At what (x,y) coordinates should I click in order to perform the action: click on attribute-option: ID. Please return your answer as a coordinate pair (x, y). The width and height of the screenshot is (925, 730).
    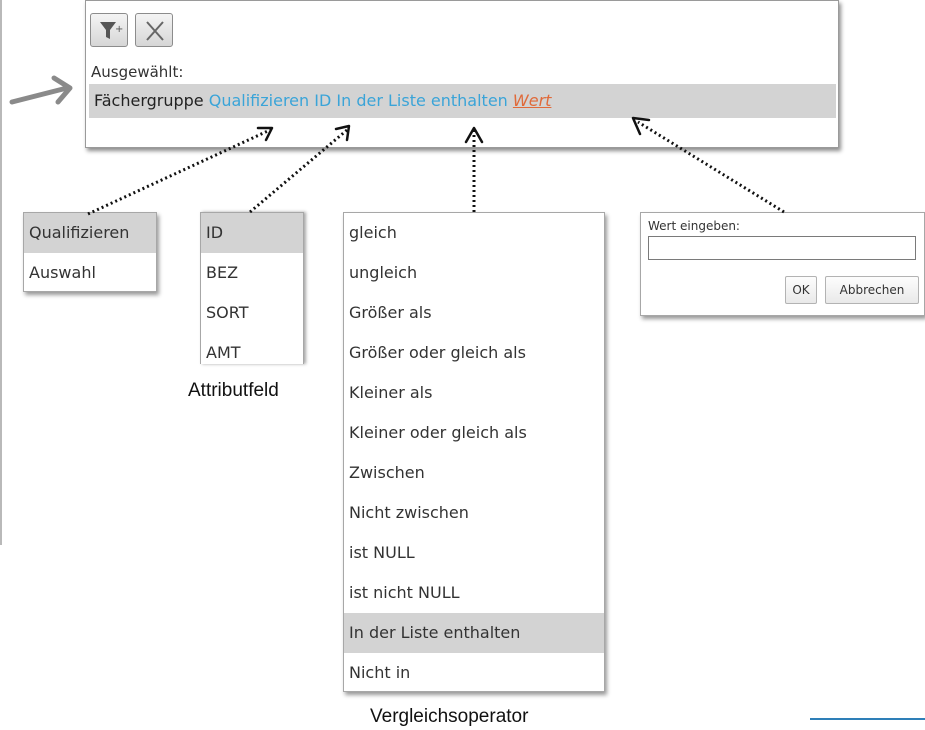
    Looking at the image, I should click on (252, 233).